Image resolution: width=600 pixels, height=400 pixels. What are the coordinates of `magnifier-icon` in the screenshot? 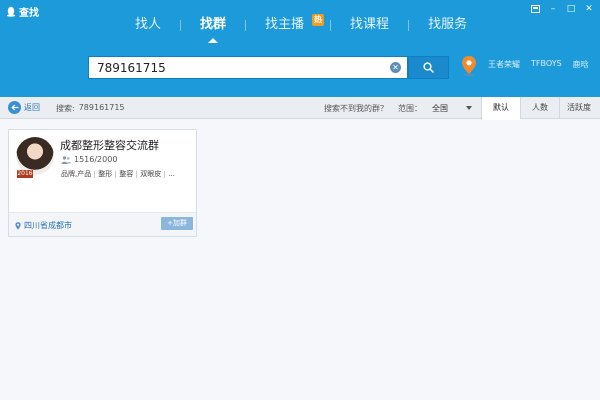 It's located at (428, 67).